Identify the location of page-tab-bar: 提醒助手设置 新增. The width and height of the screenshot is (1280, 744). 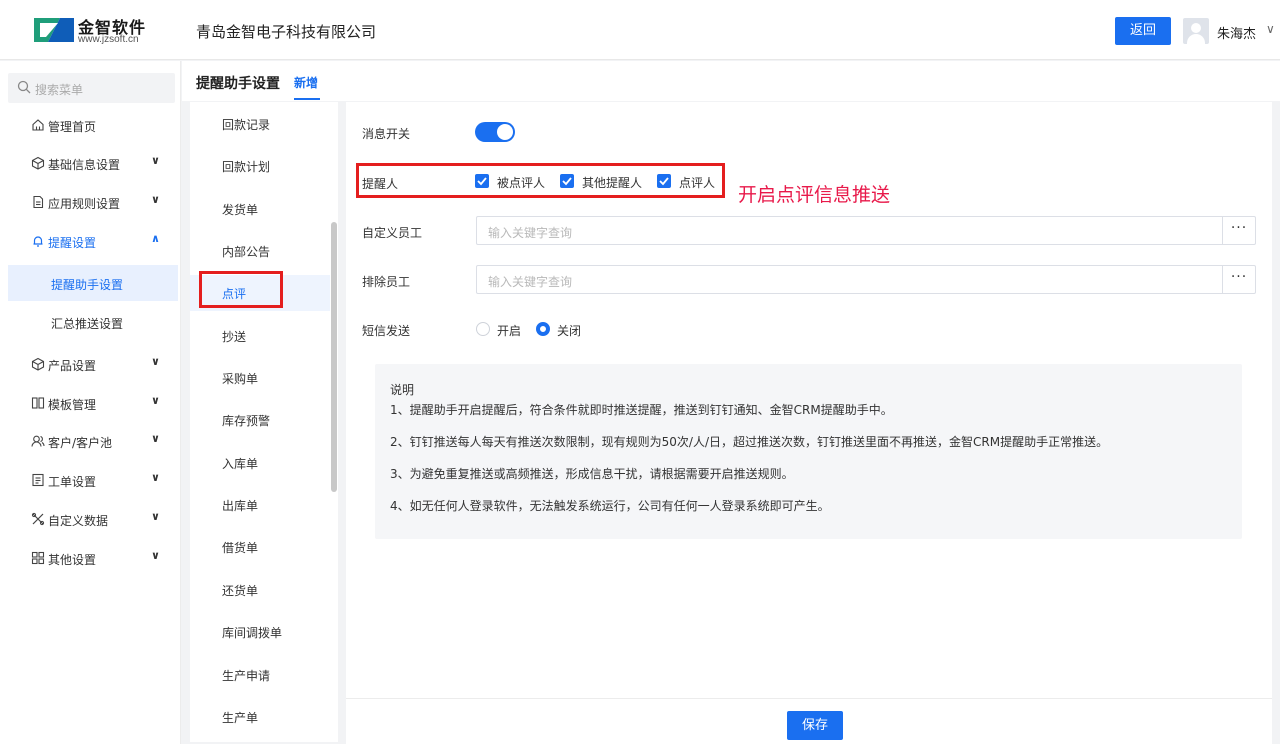
(731, 81).